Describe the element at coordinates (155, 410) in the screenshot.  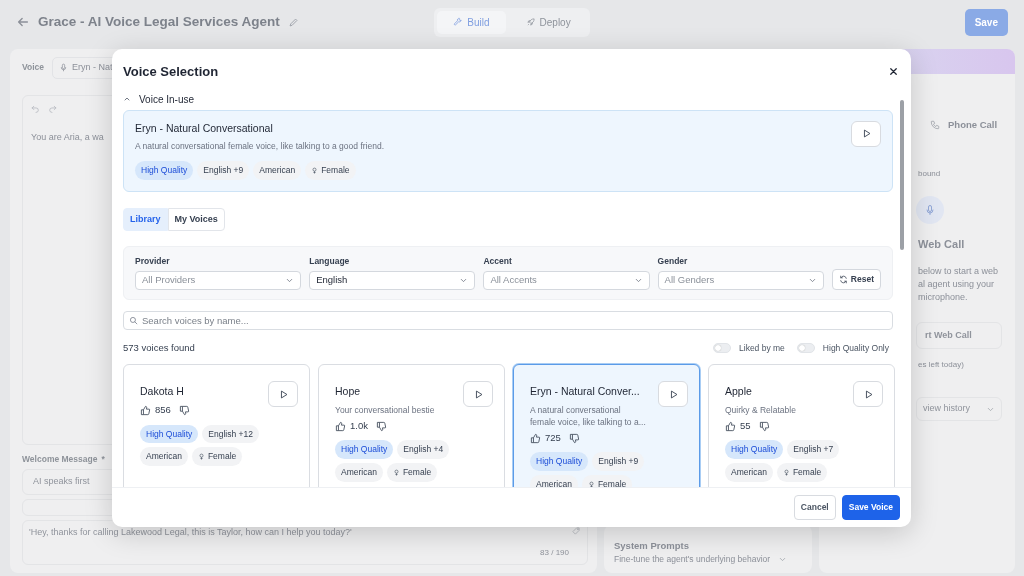
I see `like-button: 856` at that location.